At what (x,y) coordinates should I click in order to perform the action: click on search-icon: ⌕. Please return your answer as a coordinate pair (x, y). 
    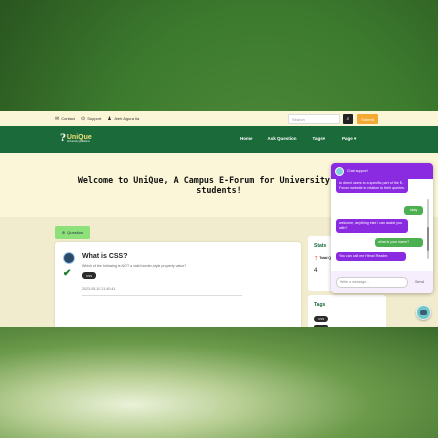
    Looking at the image, I should click on (348, 119).